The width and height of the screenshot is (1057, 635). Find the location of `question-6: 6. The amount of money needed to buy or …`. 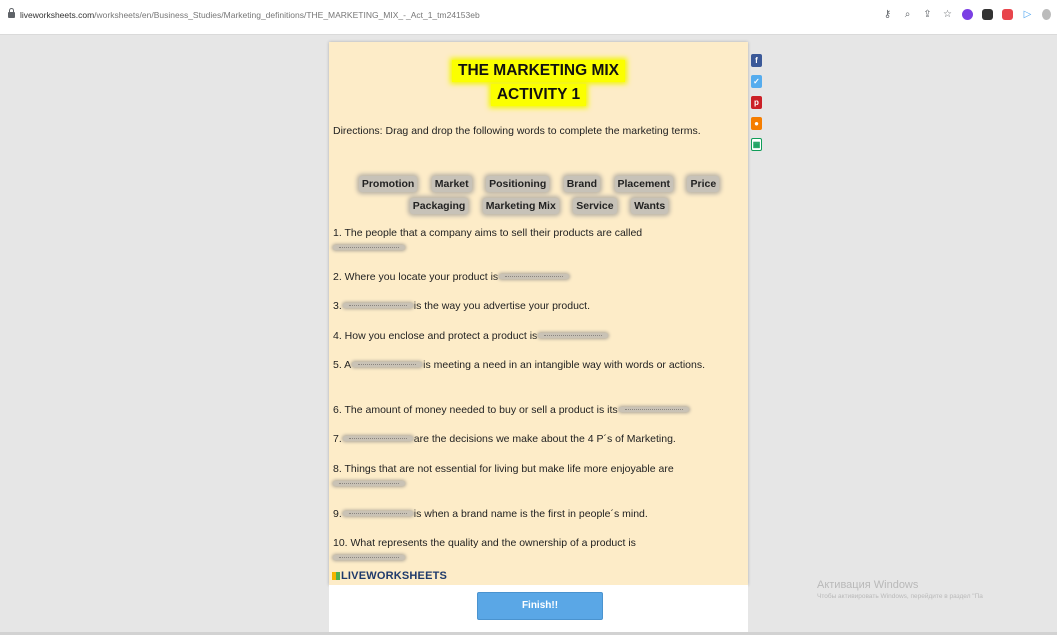

question-6: 6. The amount of money needed to buy or … is located at coordinates (530, 410).